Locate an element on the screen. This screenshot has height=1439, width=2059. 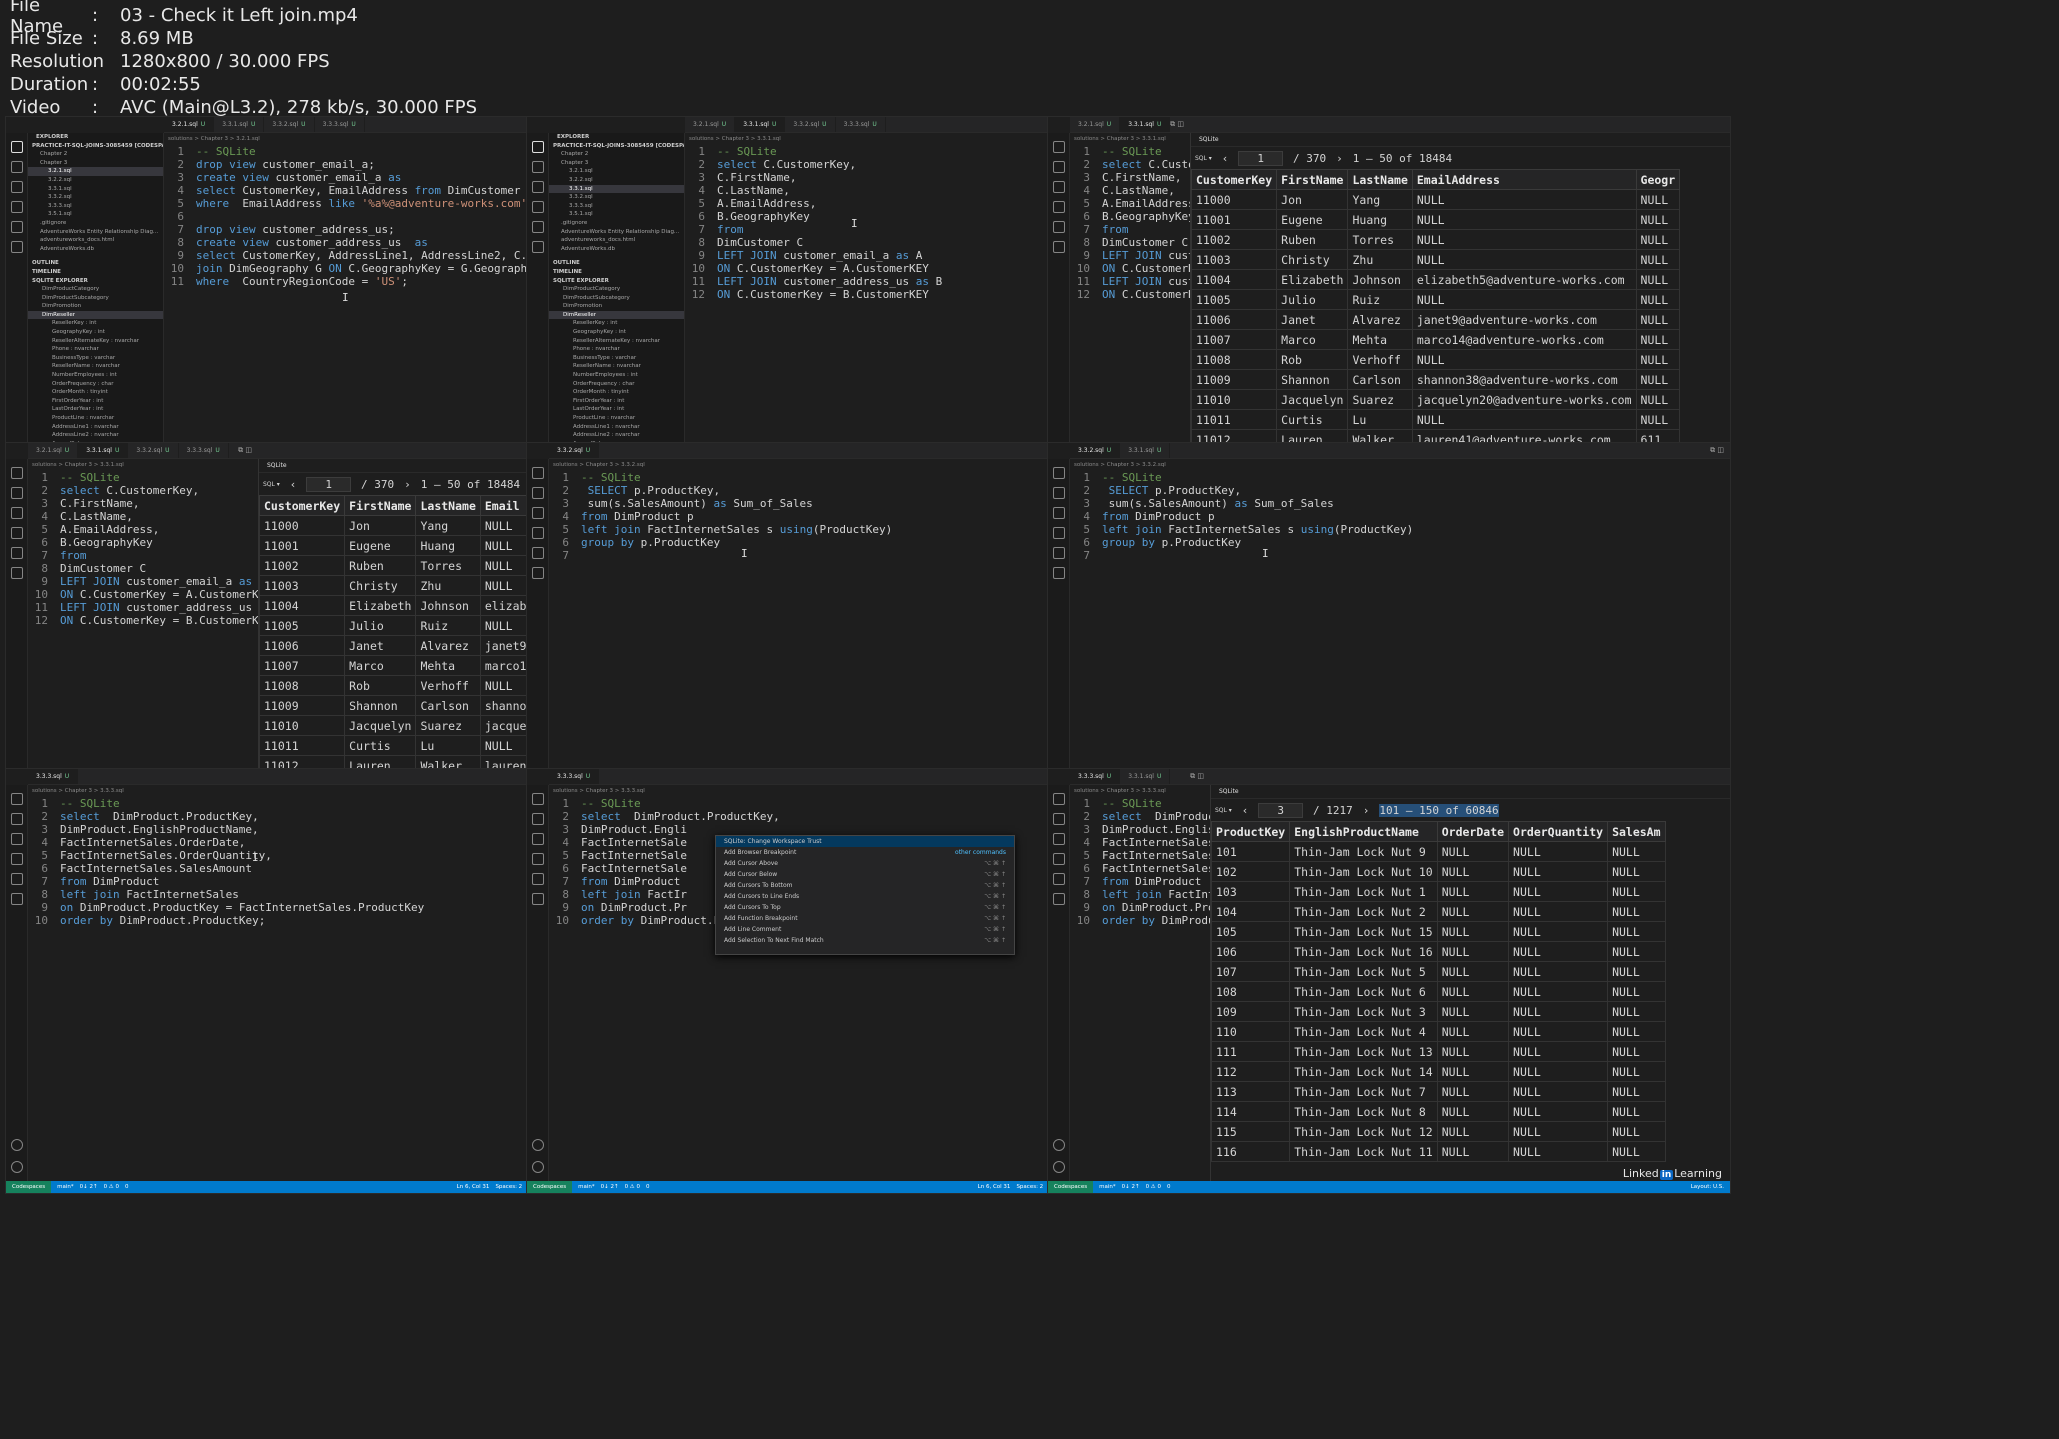
table-row: 11003 Christy Zhu NULL NULL is located at coordinates (1436, 259).